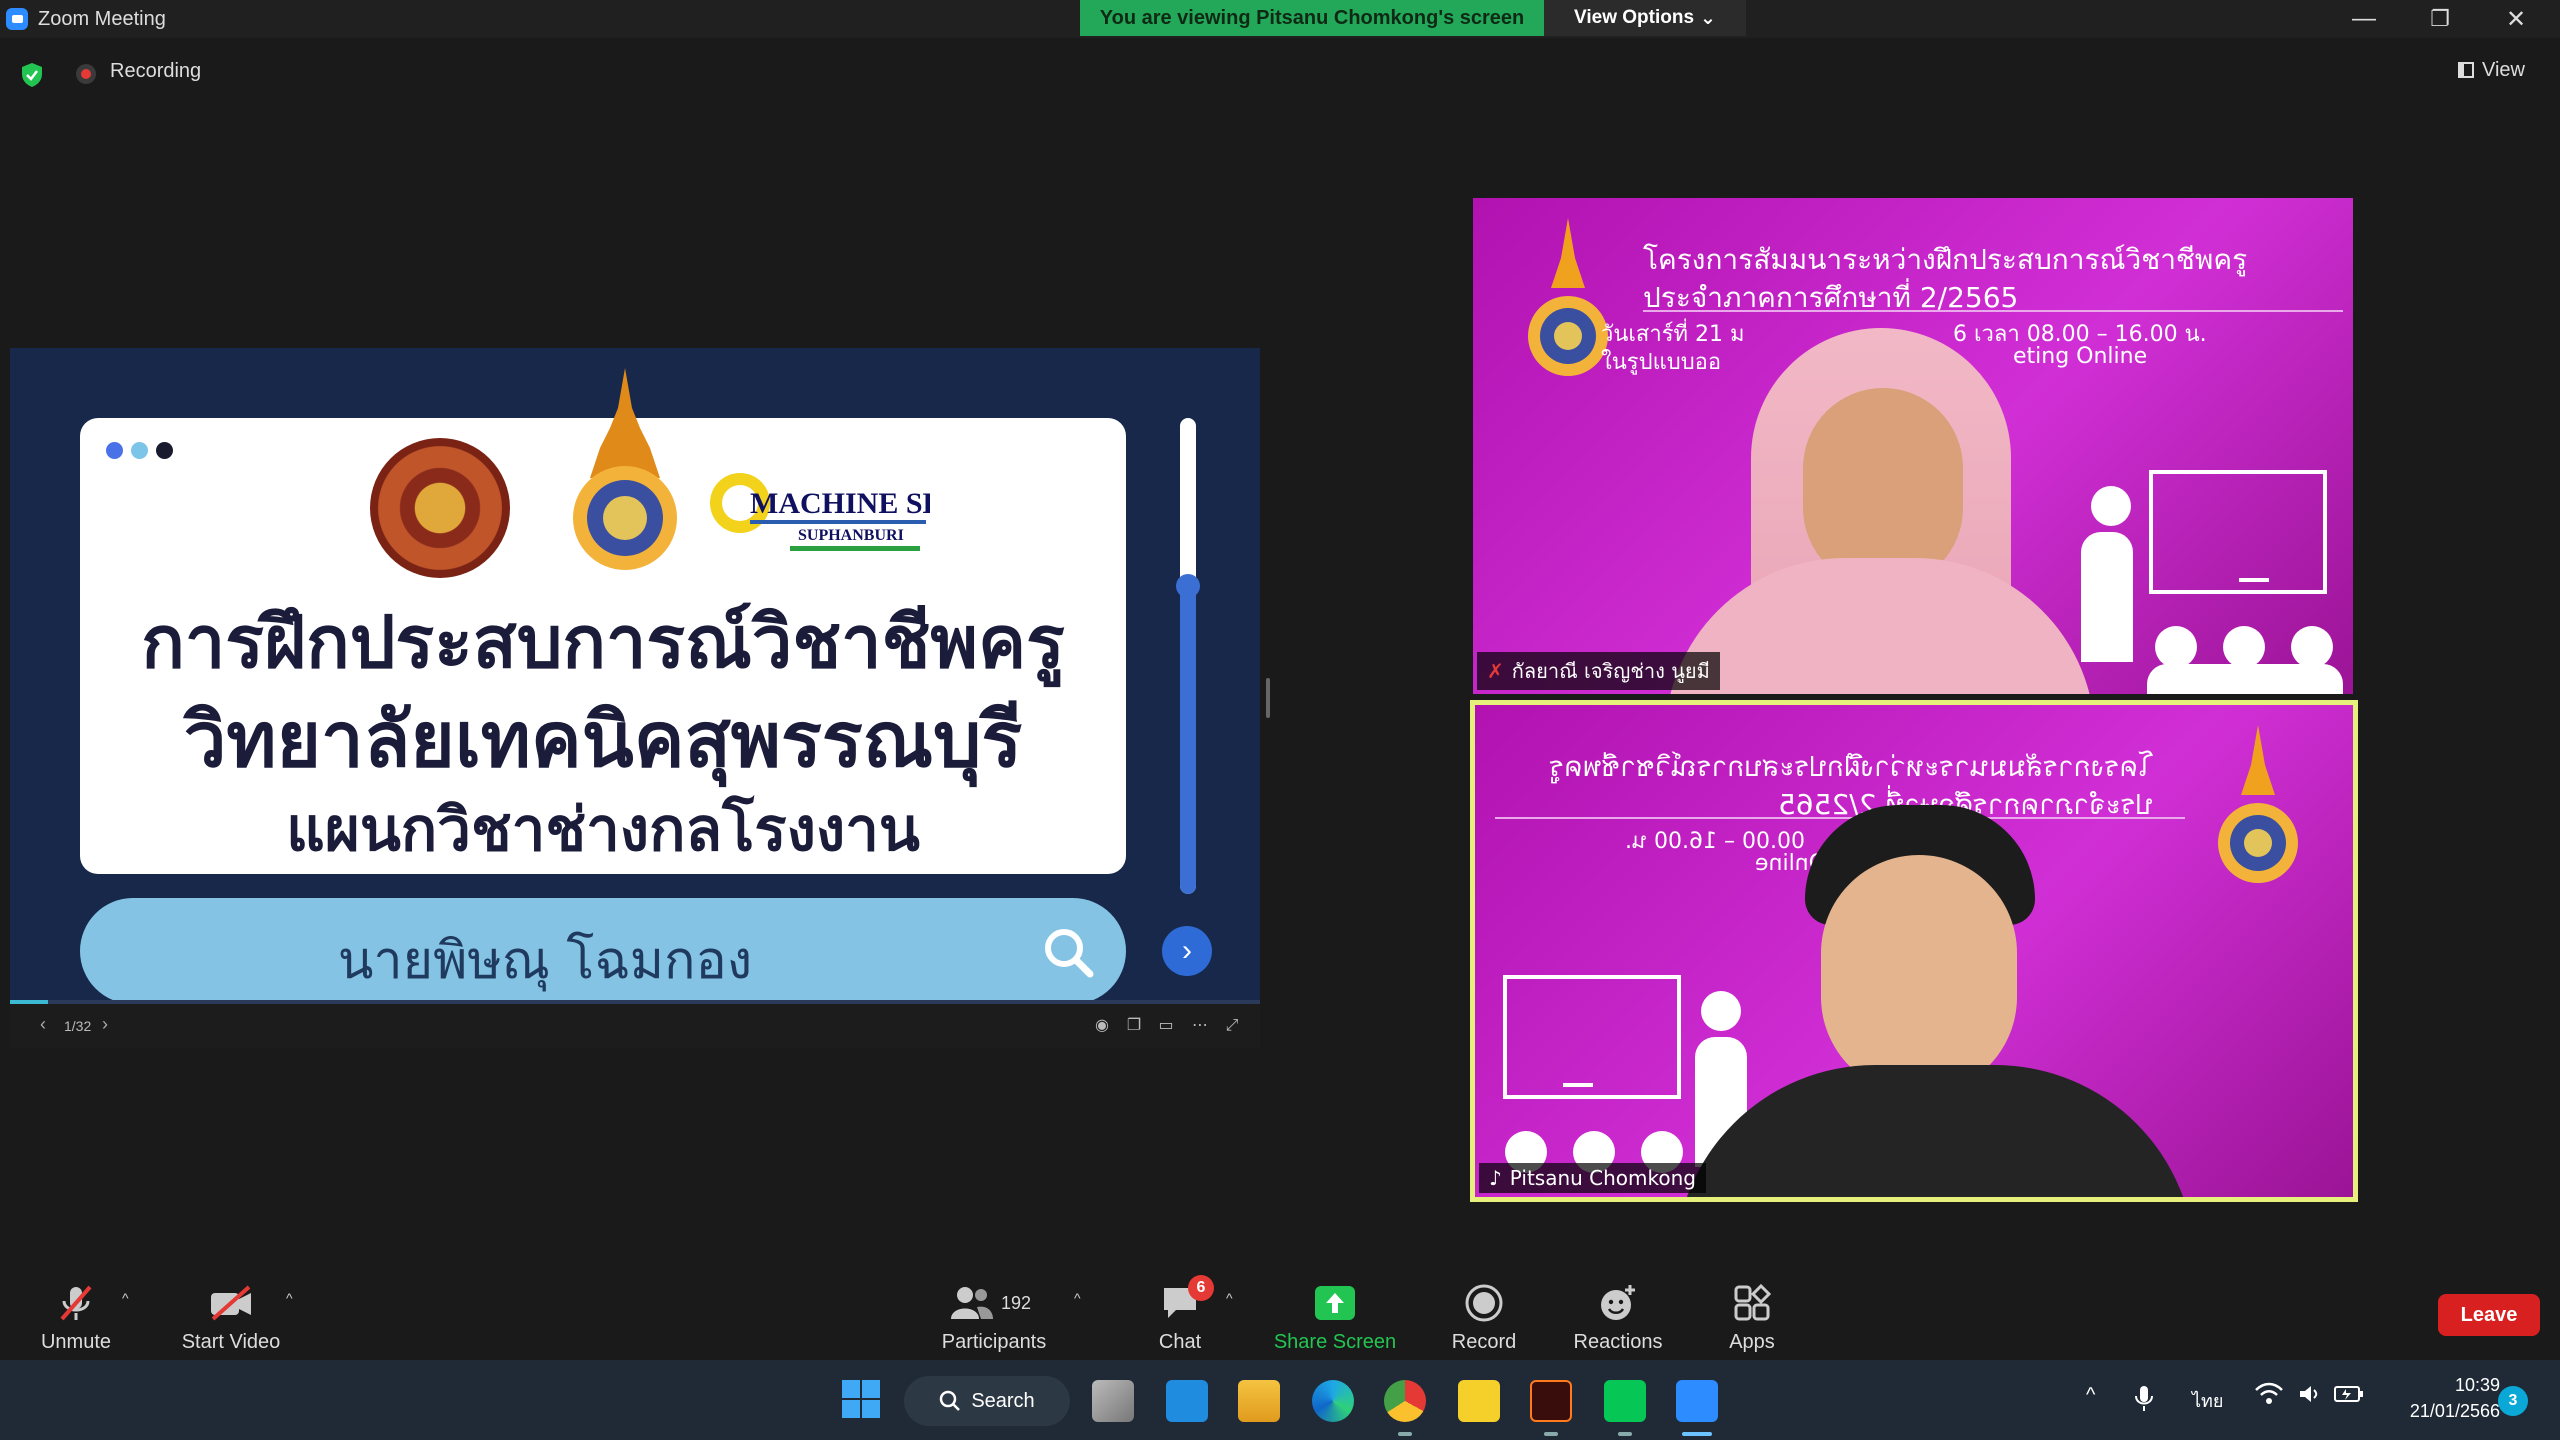  I want to click on participants-count: 192, so click(1016, 1302).